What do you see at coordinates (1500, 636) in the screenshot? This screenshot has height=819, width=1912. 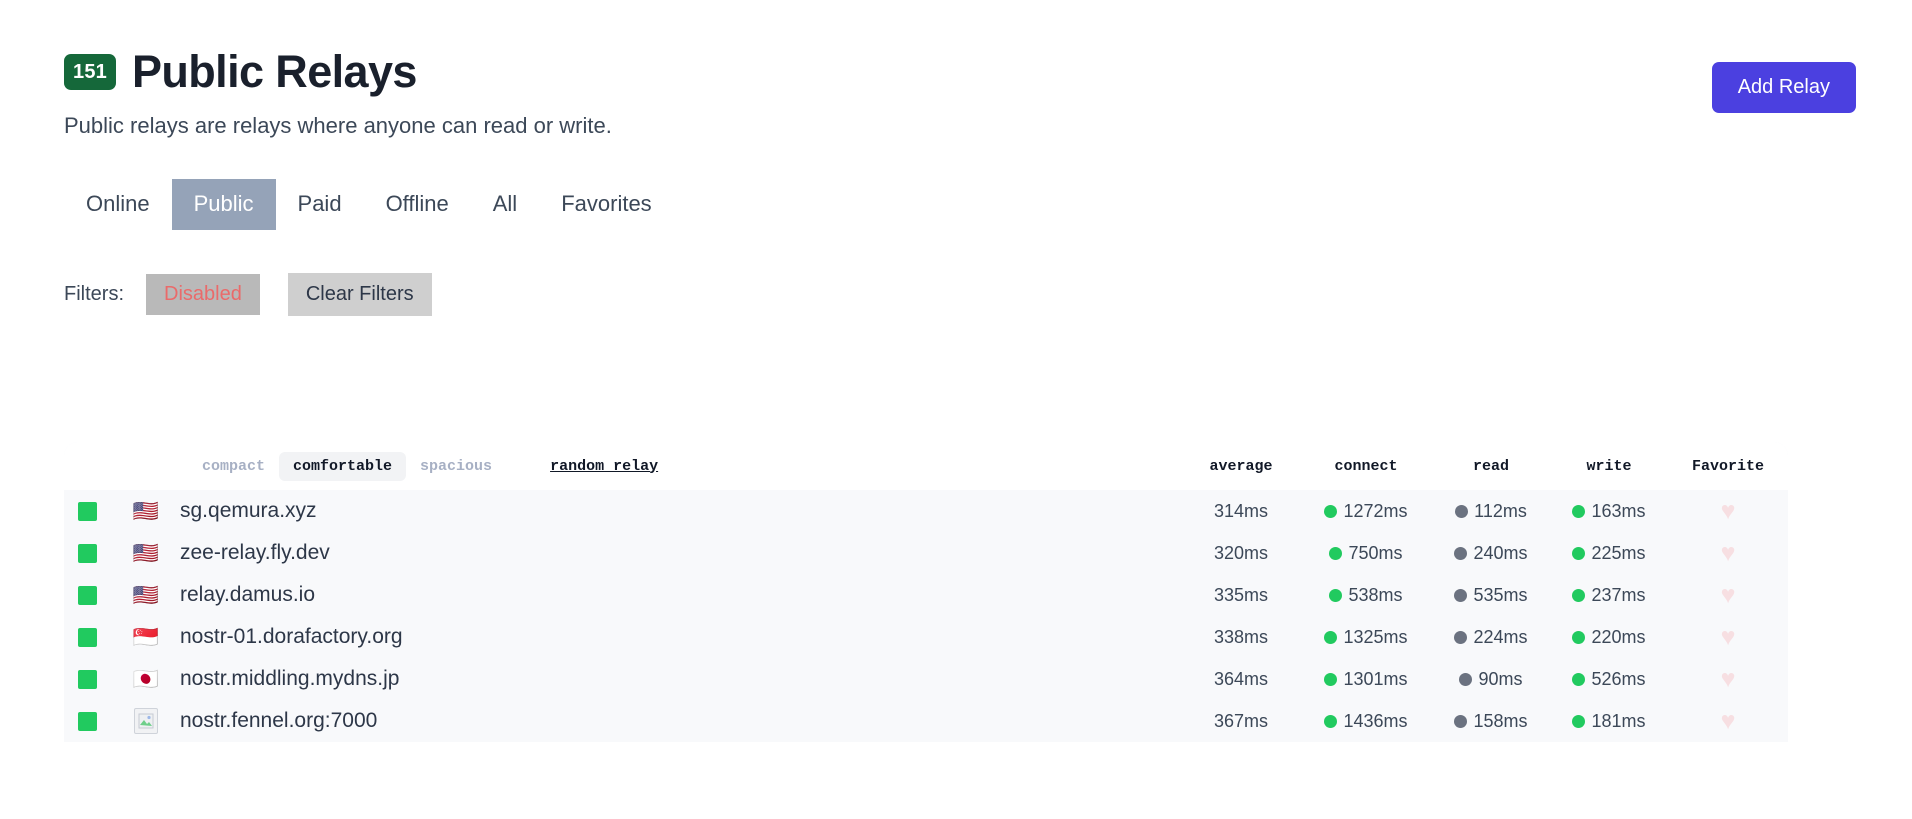 I see `read-value: 224ms` at bounding box center [1500, 636].